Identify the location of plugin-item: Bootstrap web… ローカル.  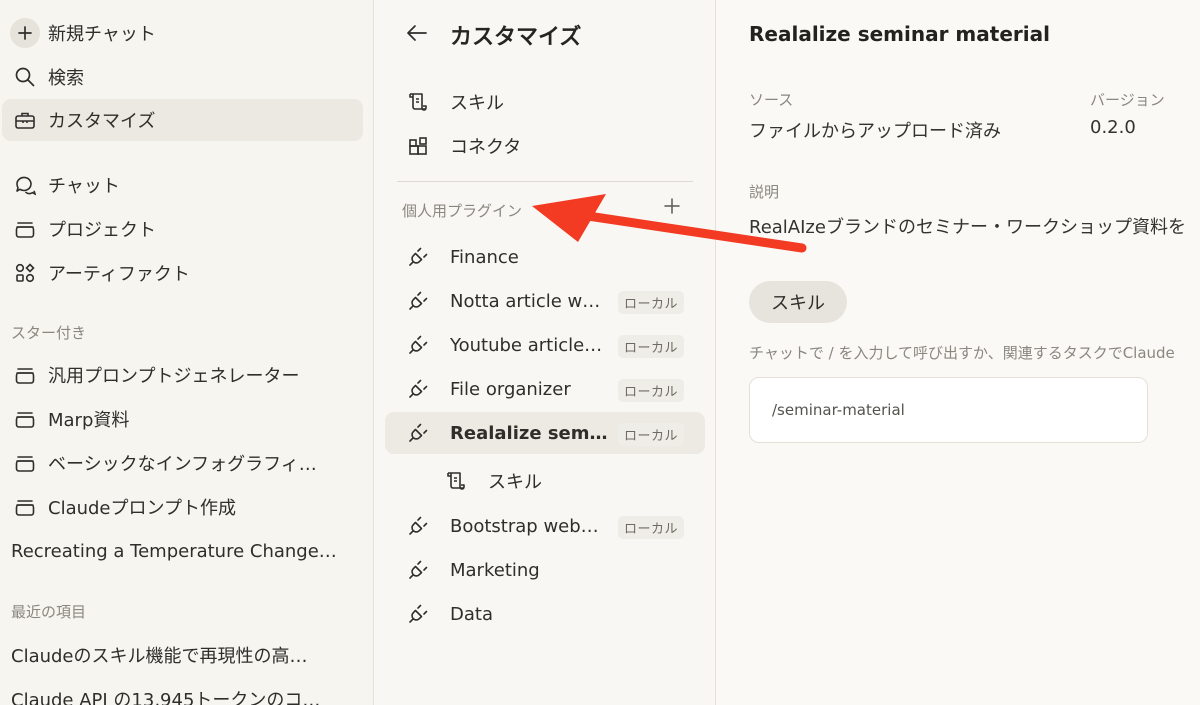
(545, 526).